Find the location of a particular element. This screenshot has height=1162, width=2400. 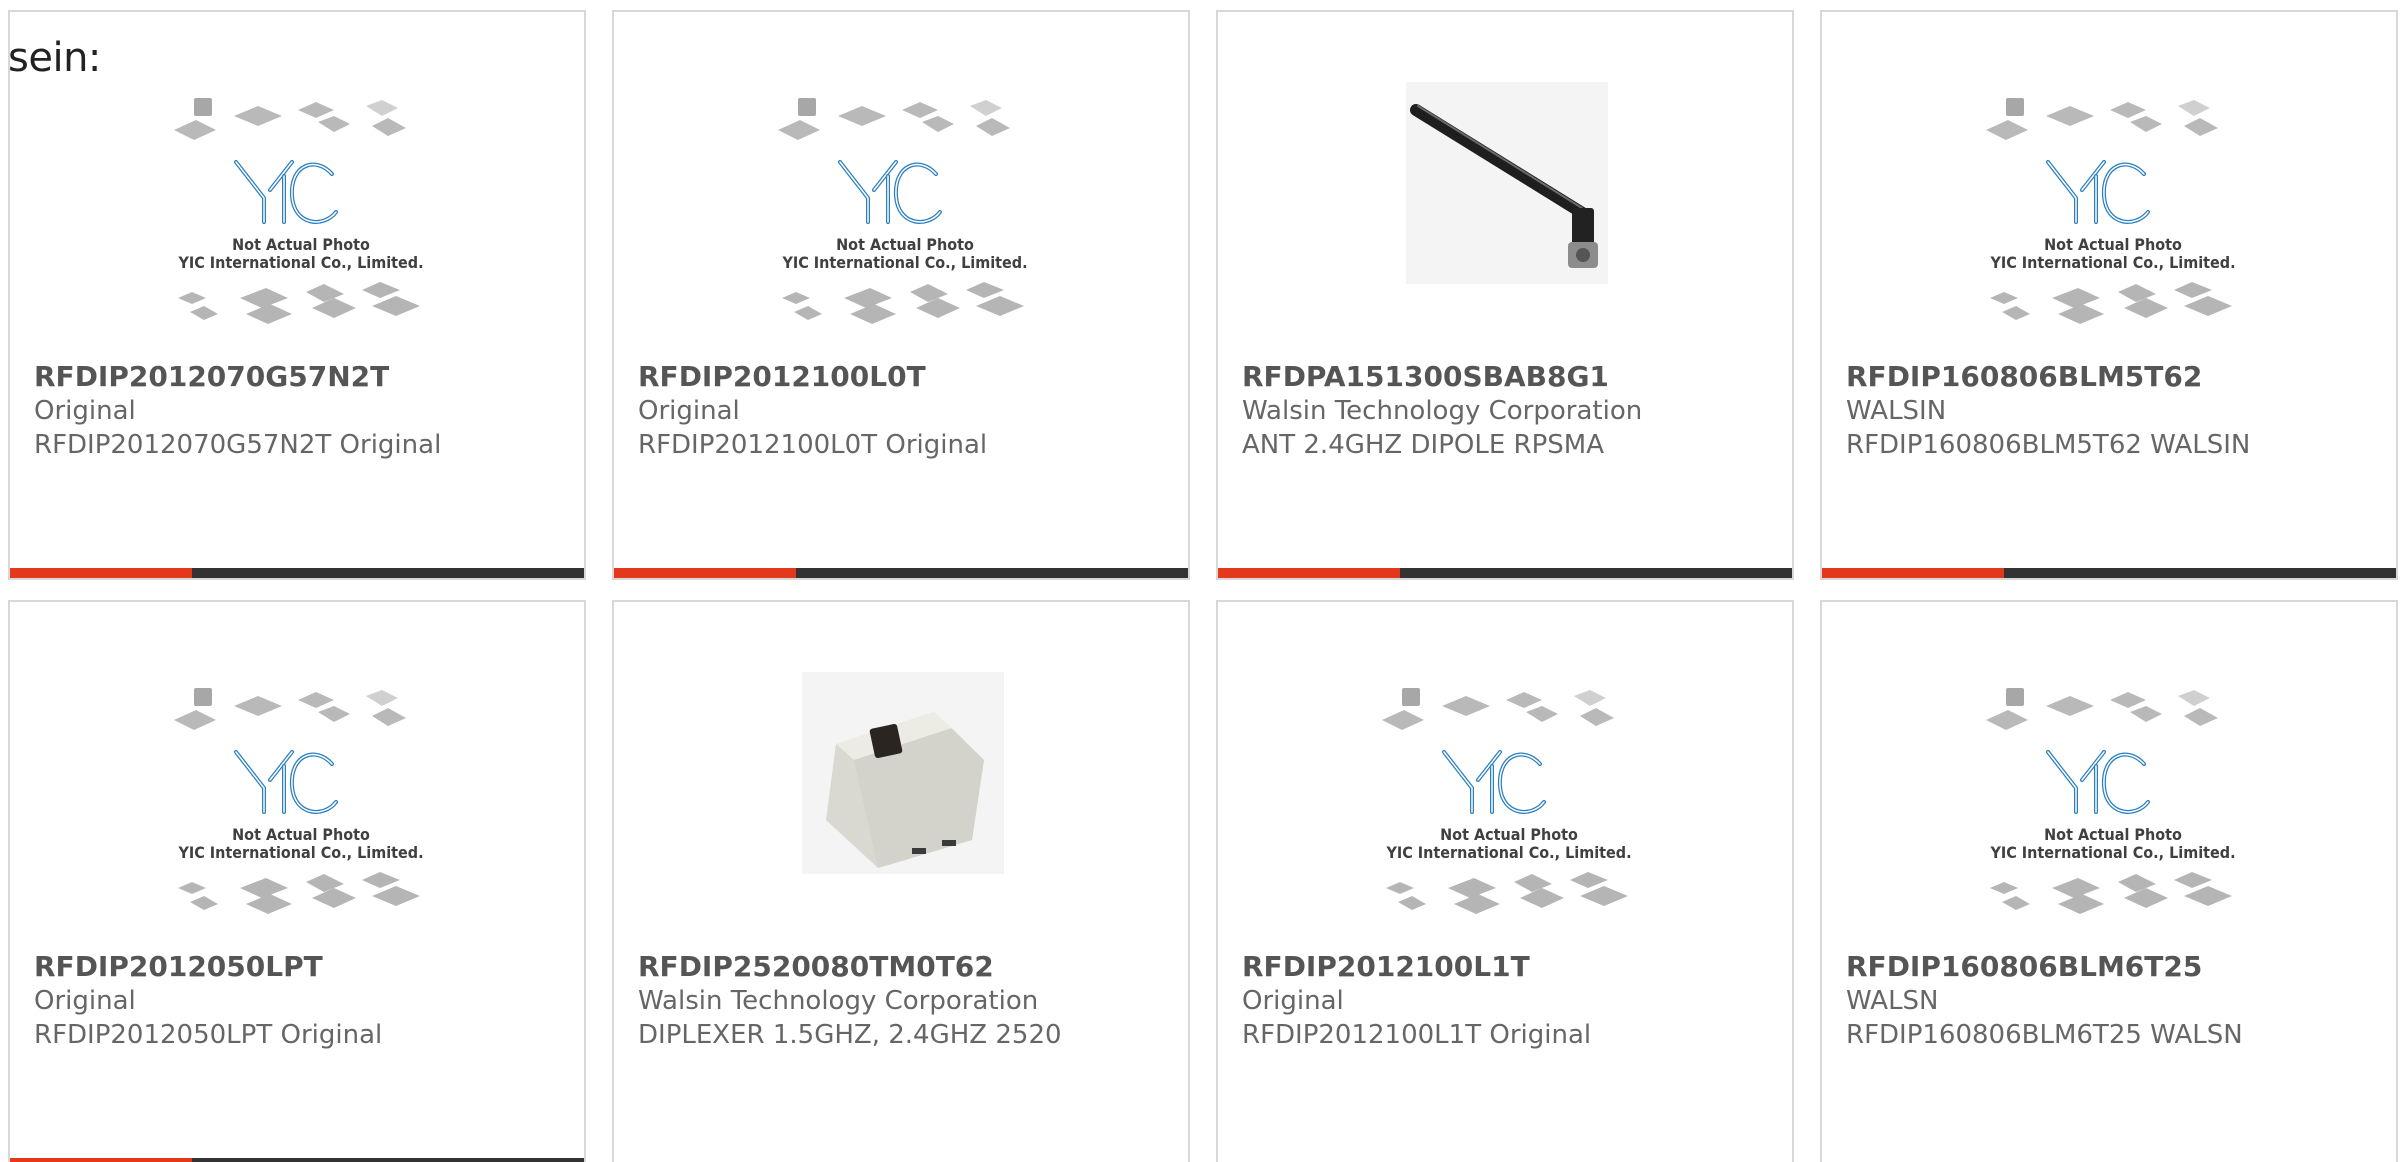

part-number: RFDPA151300SBAB8G1 is located at coordinates (1425, 377).